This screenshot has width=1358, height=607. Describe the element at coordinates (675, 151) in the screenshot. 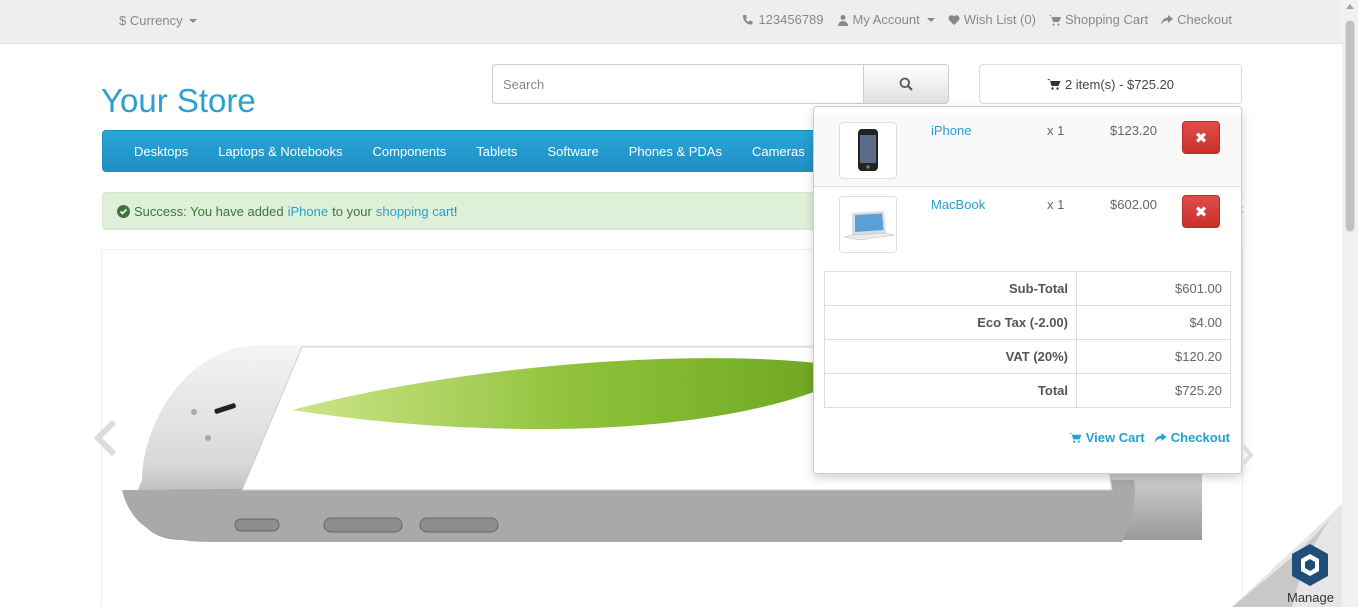

I see `menu-item-phones: Phones & PDAs` at that location.